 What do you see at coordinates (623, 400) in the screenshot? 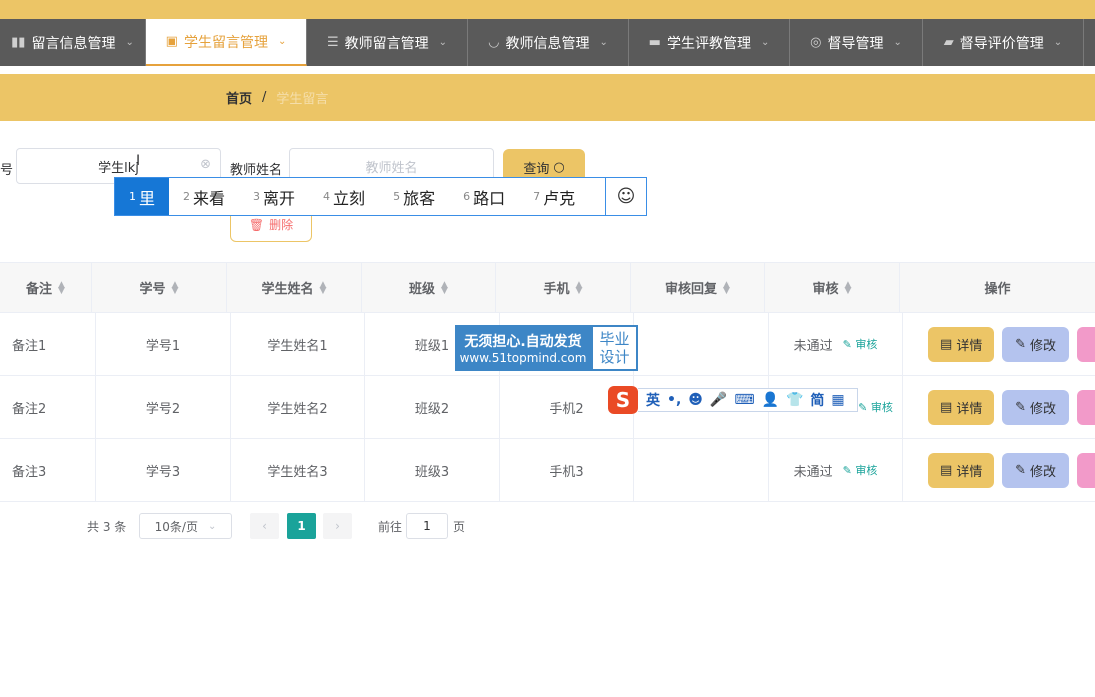
I see `sogou-logo-icon: S` at bounding box center [623, 400].